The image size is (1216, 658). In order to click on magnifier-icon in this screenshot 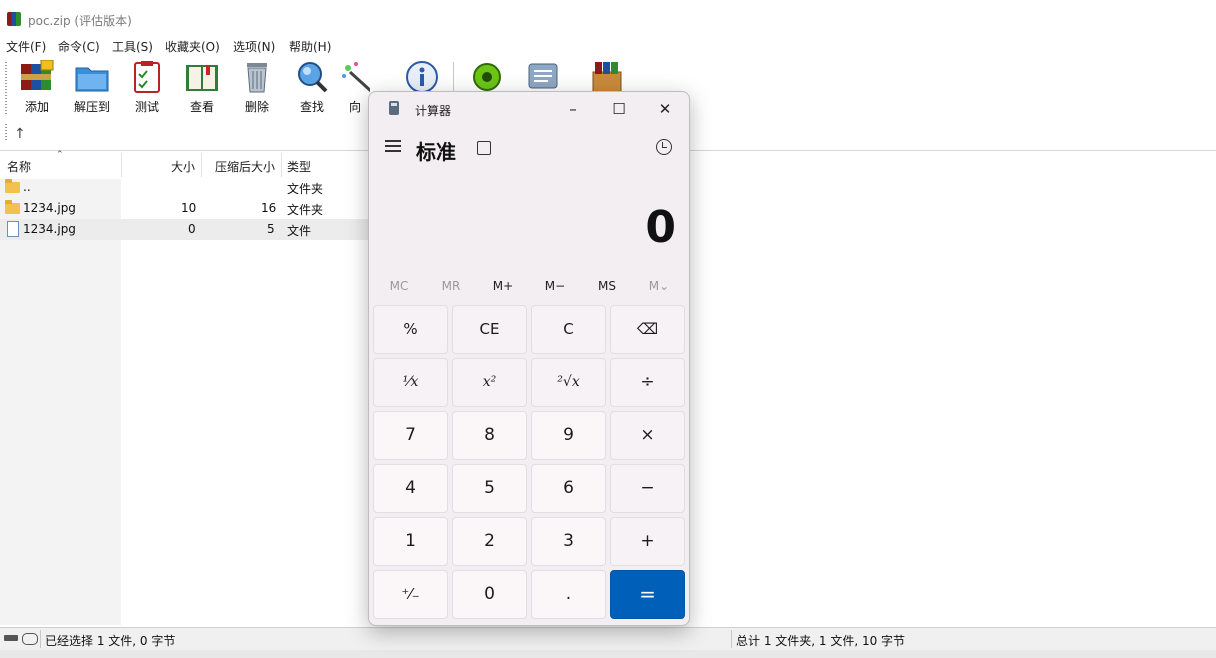, I will do `click(312, 77)`.